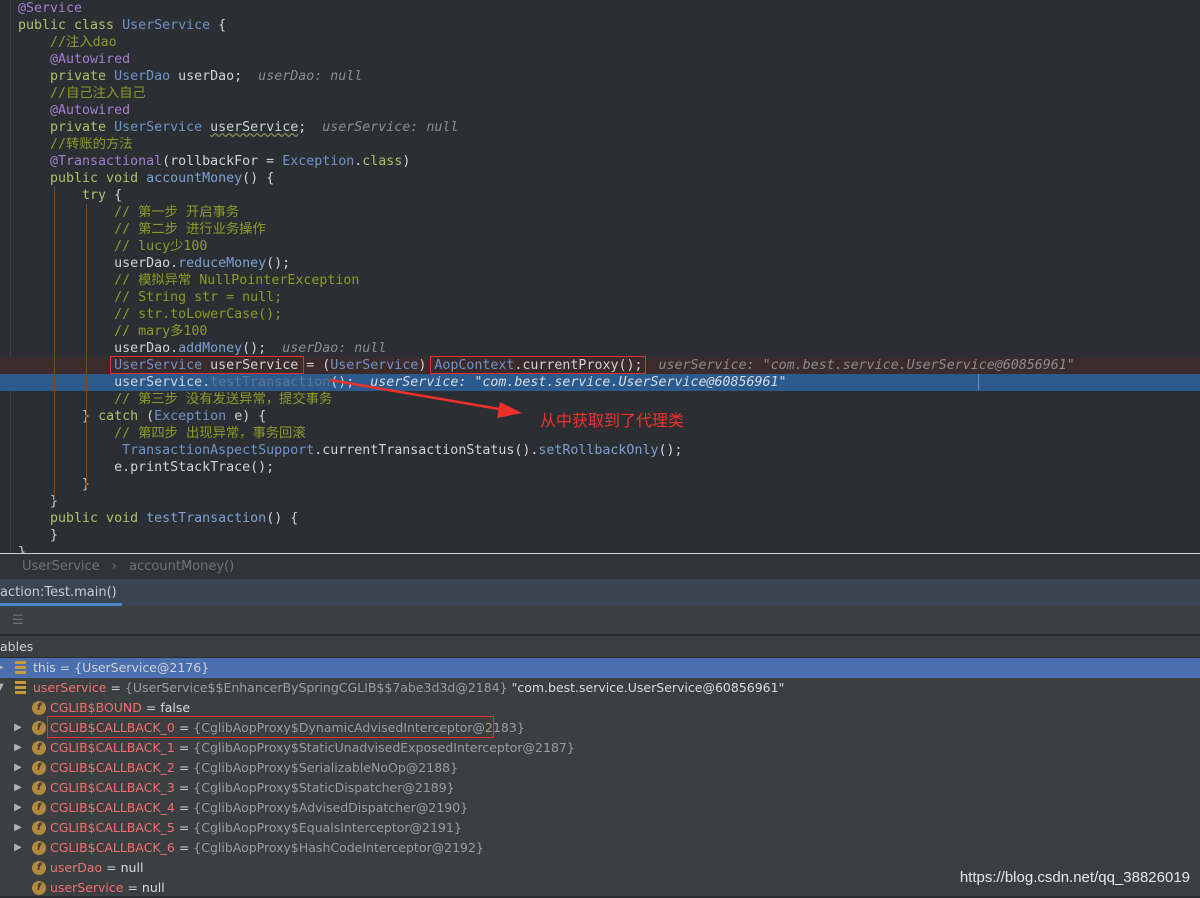  Describe the element at coordinates (600, 229) in the screenshot. I see `code-line: // 第二步 进行业务操作` at that location.